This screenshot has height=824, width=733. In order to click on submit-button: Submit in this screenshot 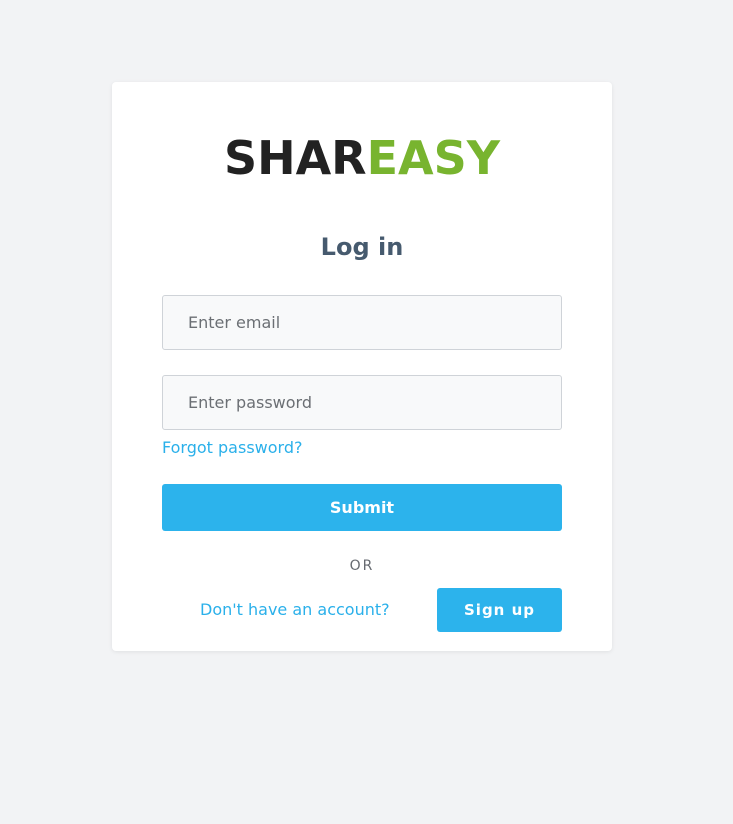, I will do `click(362, 507)`.